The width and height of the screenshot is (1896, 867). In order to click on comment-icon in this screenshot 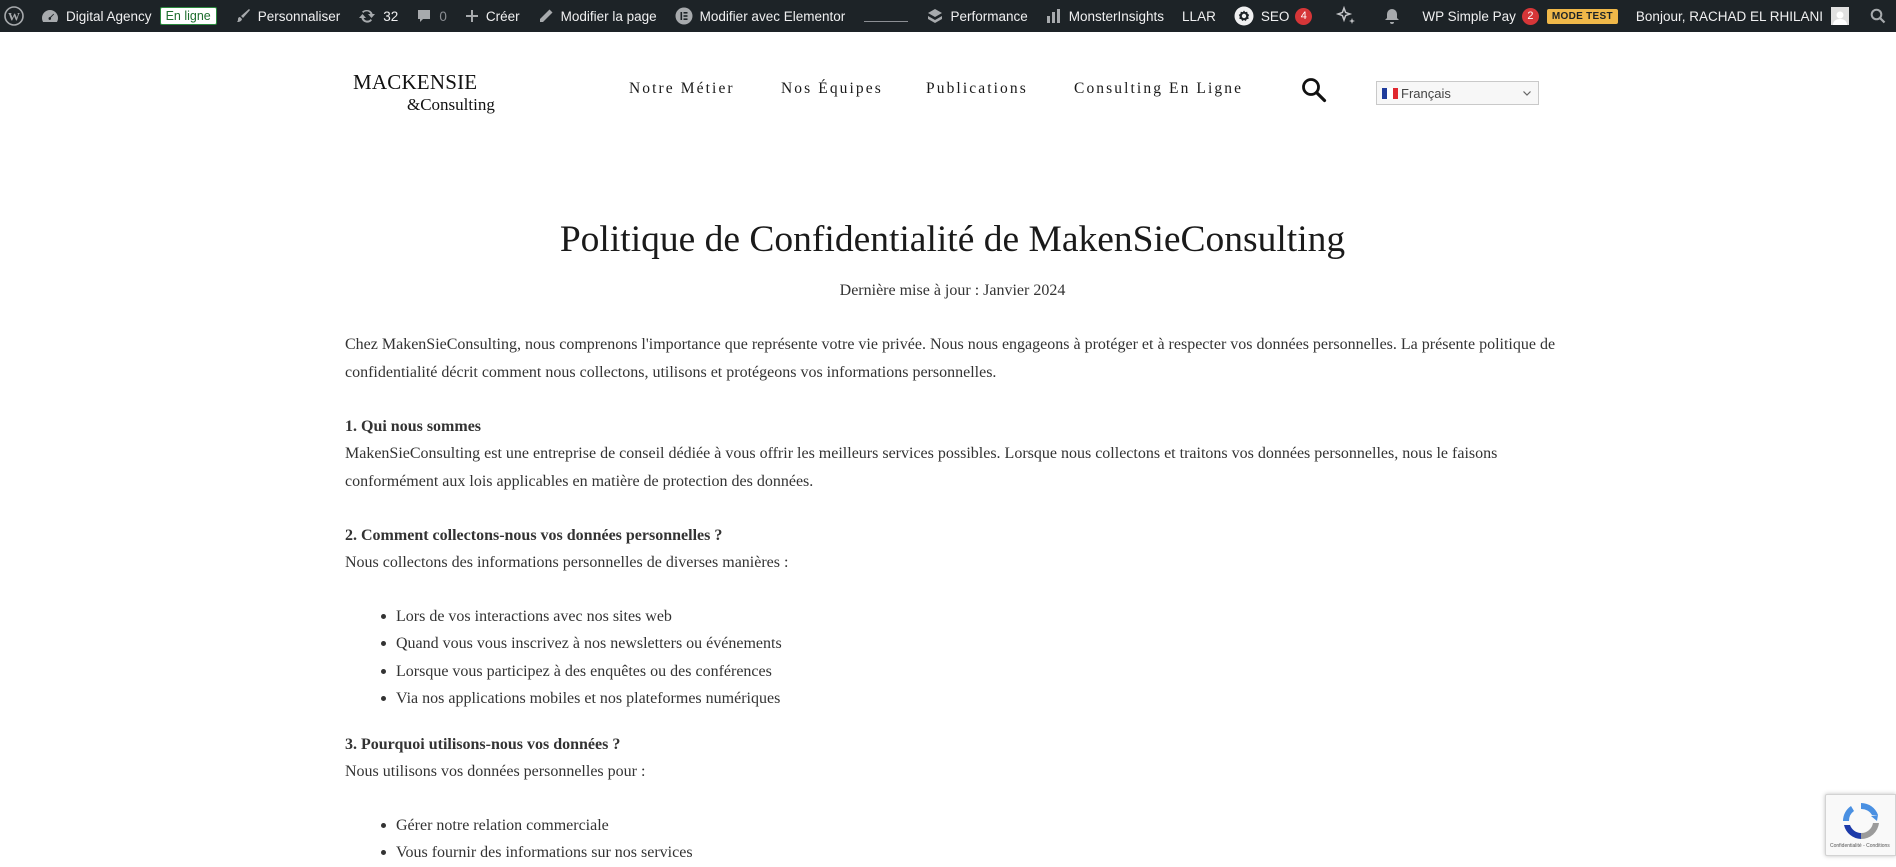, I will do `click(424, 16)`.